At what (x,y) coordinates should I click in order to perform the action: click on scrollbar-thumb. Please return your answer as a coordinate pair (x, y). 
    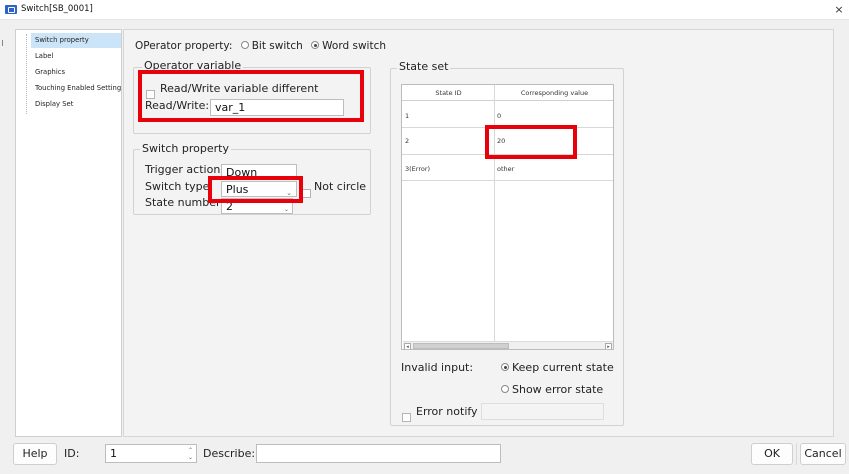
    Looking at the image, I should click on (461, 346).